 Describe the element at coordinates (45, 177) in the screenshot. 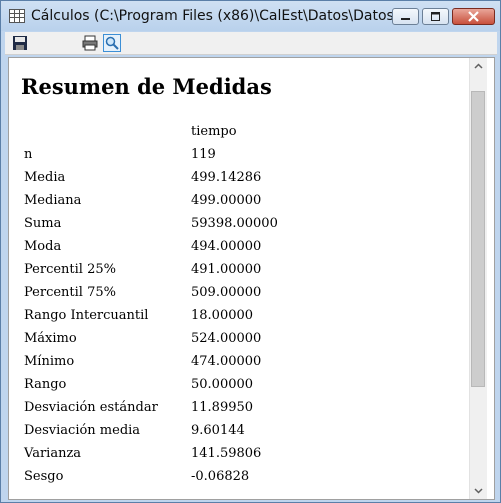

I see `stat-label: Media` at that location.